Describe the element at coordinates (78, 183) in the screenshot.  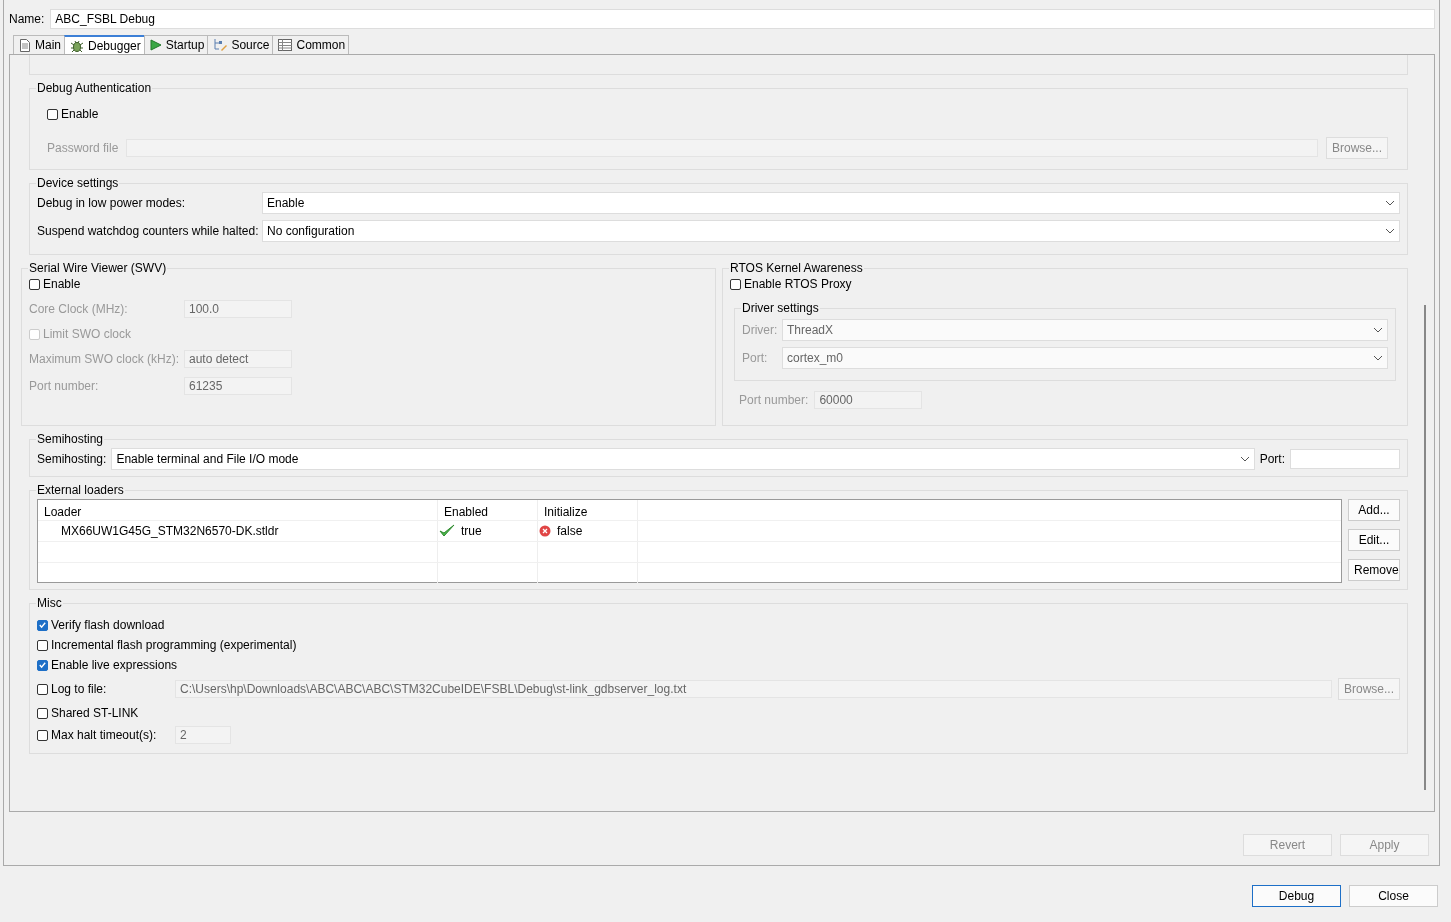
I see `group-title: Device settings` at that location.